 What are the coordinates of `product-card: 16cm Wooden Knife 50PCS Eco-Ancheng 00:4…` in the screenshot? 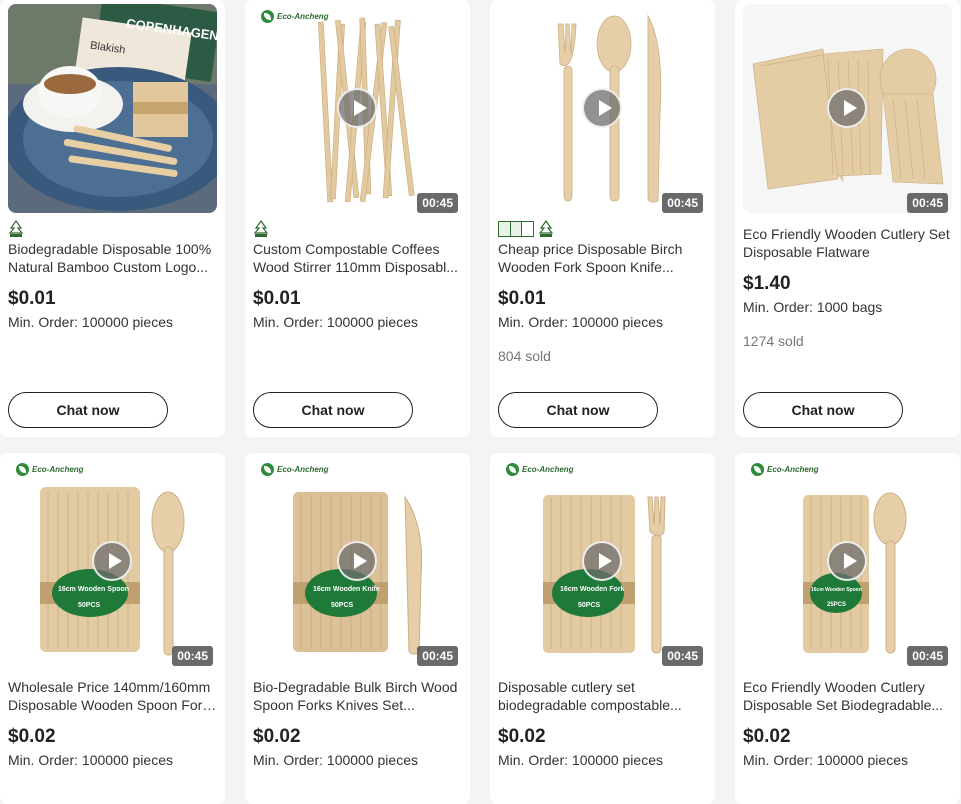 It's located at (357, 628).